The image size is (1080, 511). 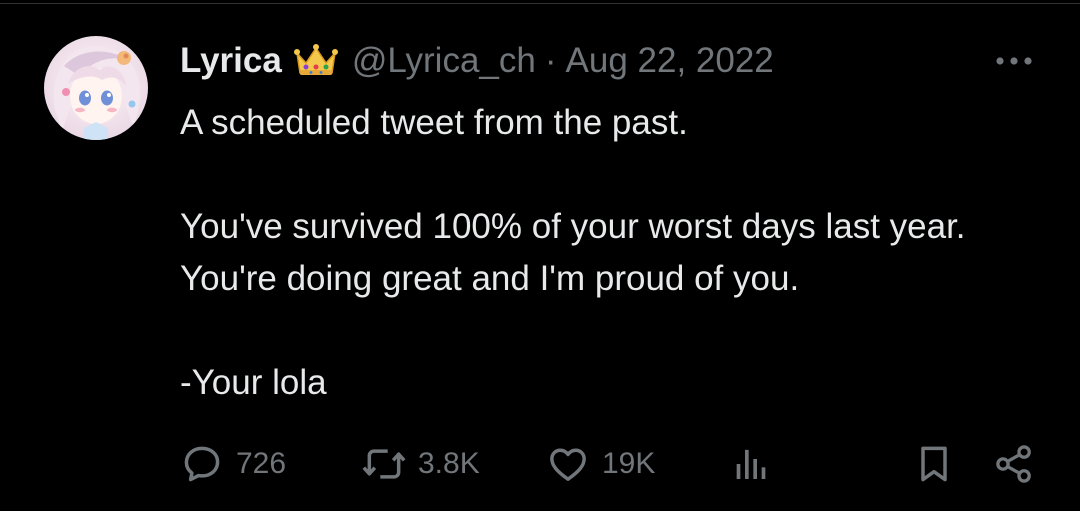 I want to click on like-button: 19K, so click(x=600, y=464).